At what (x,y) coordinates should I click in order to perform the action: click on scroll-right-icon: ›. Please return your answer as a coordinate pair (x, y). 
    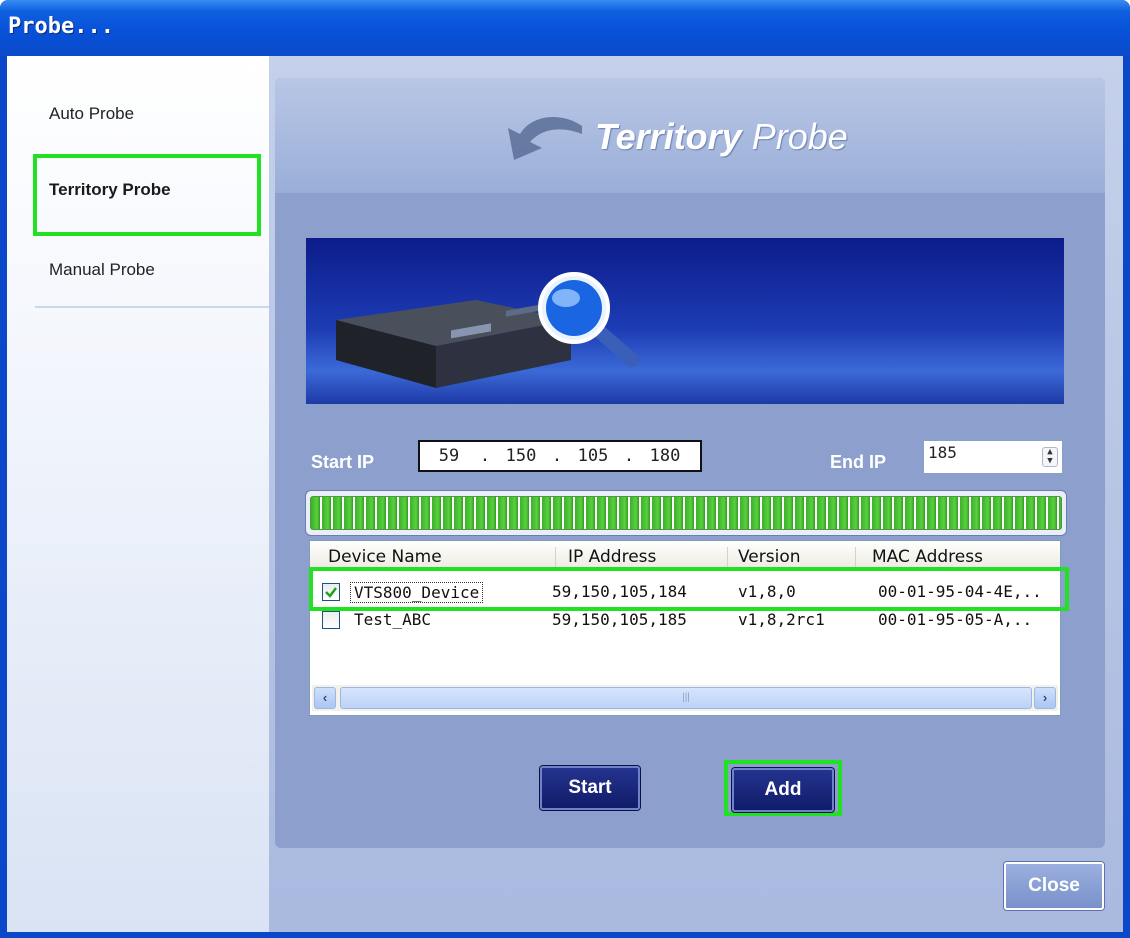
    Looking at the image, I should click on (1045, 698).